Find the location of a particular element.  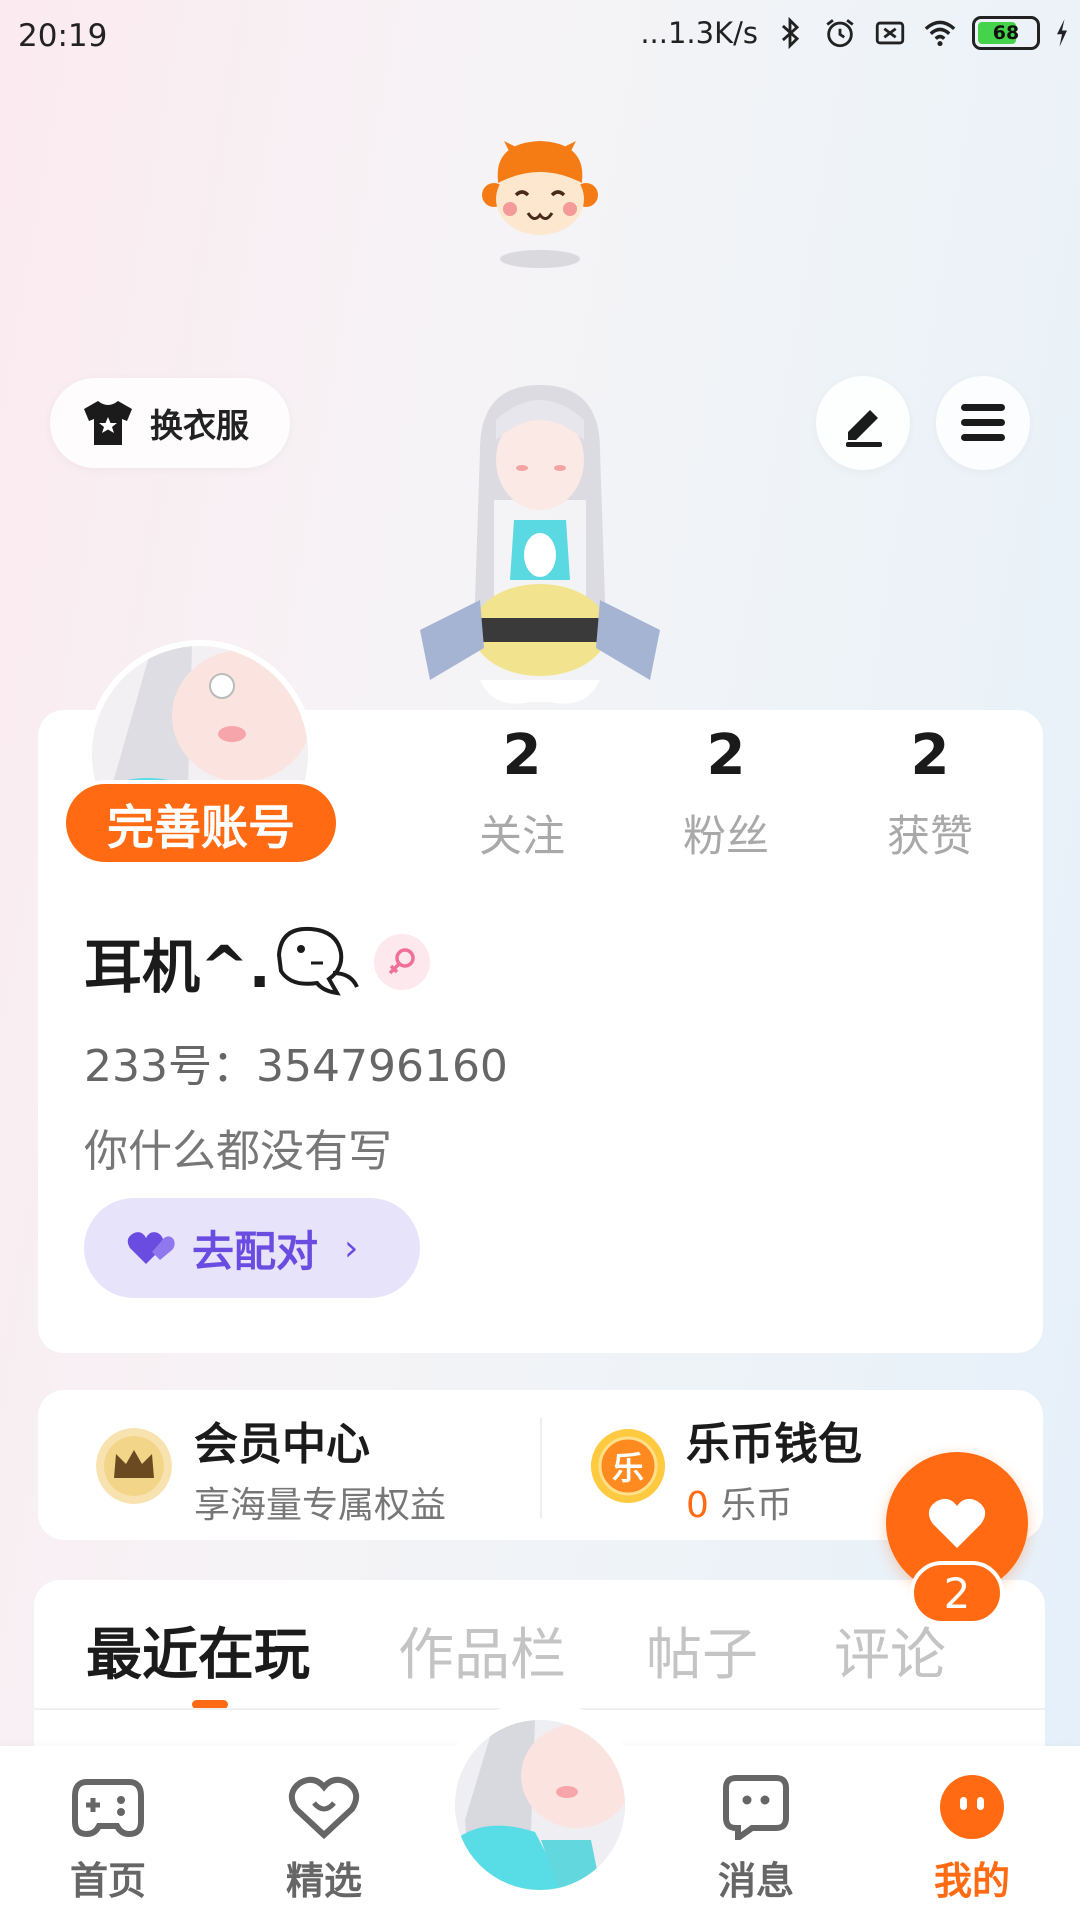

nav-messages-label: 消息 is located at coordinates (755, 1881).